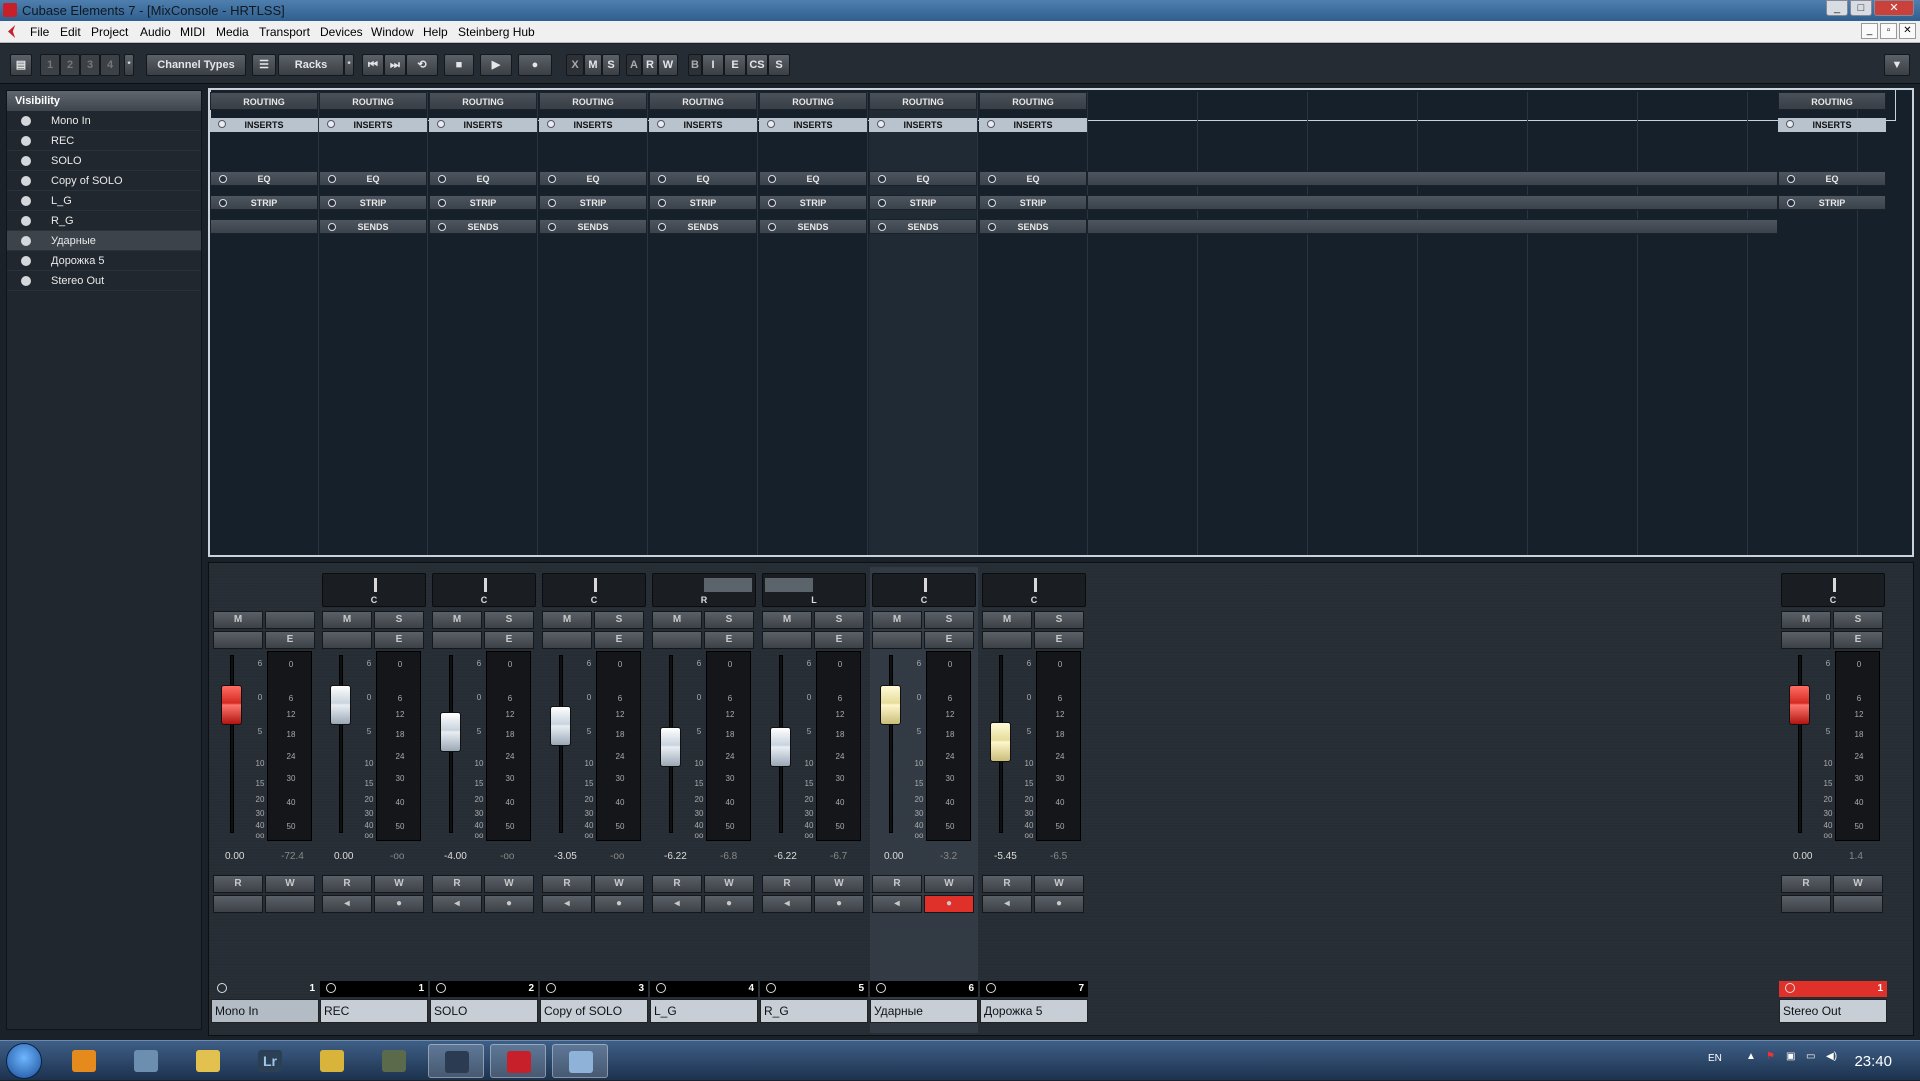 The width and height of the screenshot is (1920, 1081). I want to click on volume-value: 0.00, so click(234, 856).